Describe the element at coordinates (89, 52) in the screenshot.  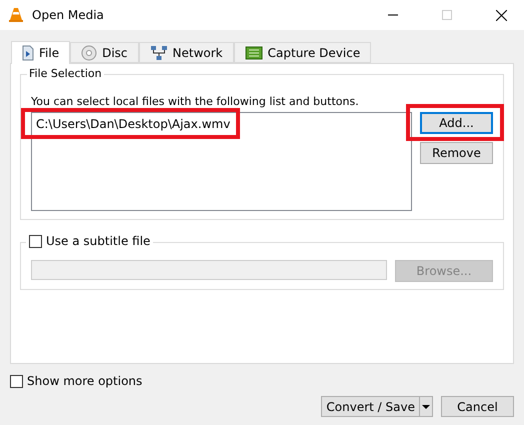
I see `disc-icon` at that location.